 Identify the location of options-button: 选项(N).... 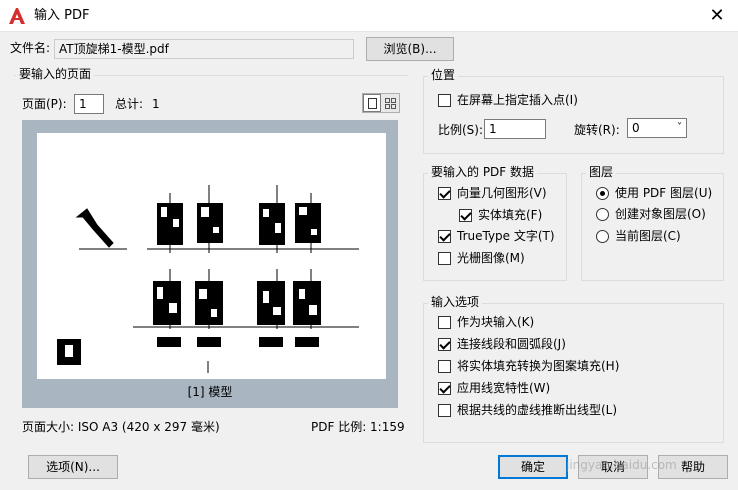
(73, 467).